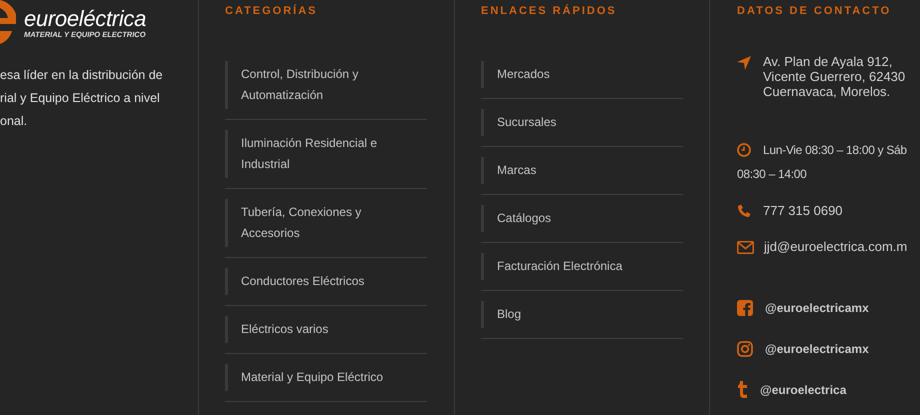  I want to click on hours-text: Lun-Vie 08:30 – 18:00 y Sáb, so click(835, 150).